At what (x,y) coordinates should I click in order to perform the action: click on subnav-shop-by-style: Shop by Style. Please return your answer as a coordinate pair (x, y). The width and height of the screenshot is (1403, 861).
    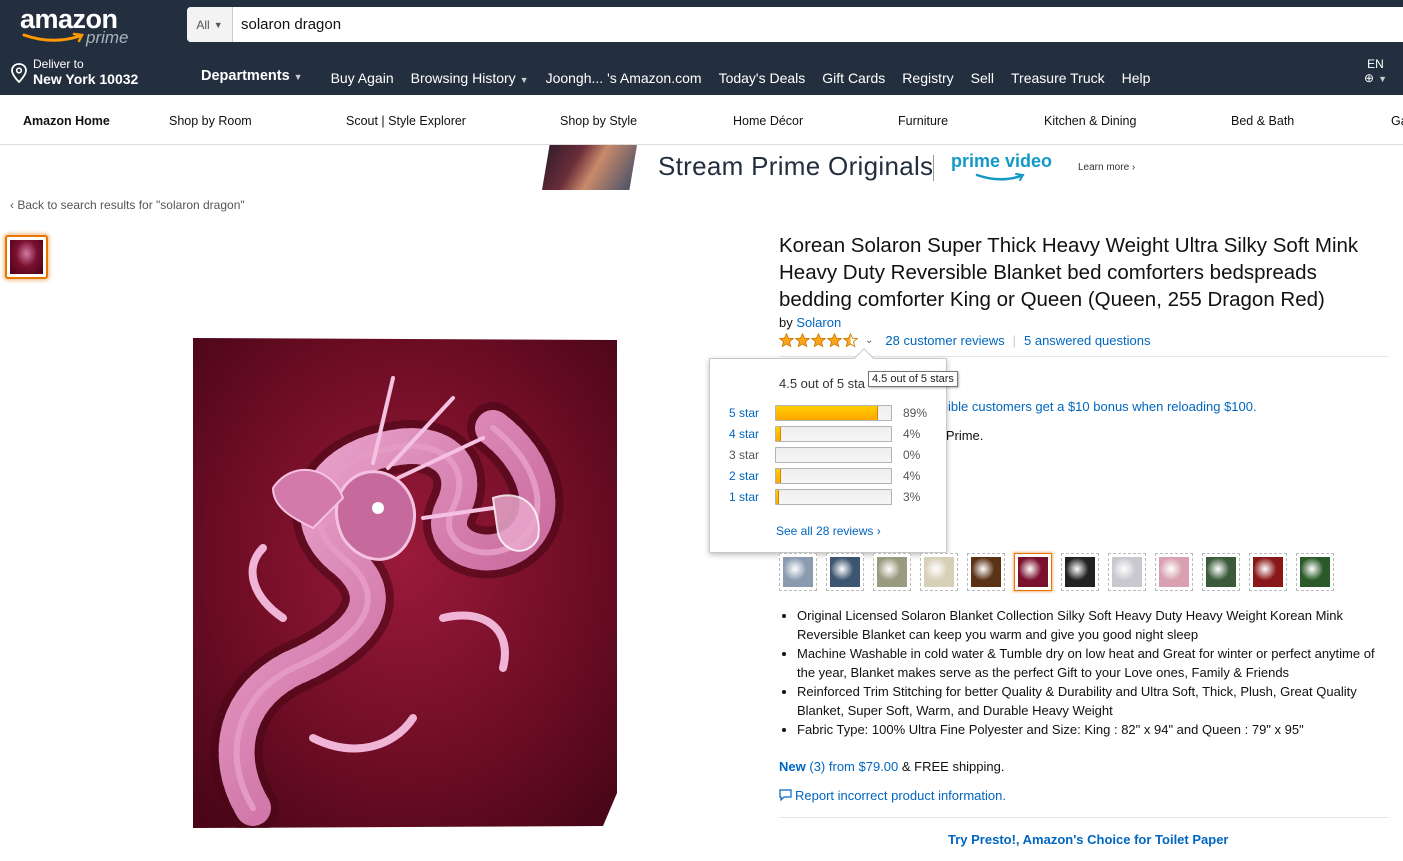
    Looking at the image, I should click on (598, 121).